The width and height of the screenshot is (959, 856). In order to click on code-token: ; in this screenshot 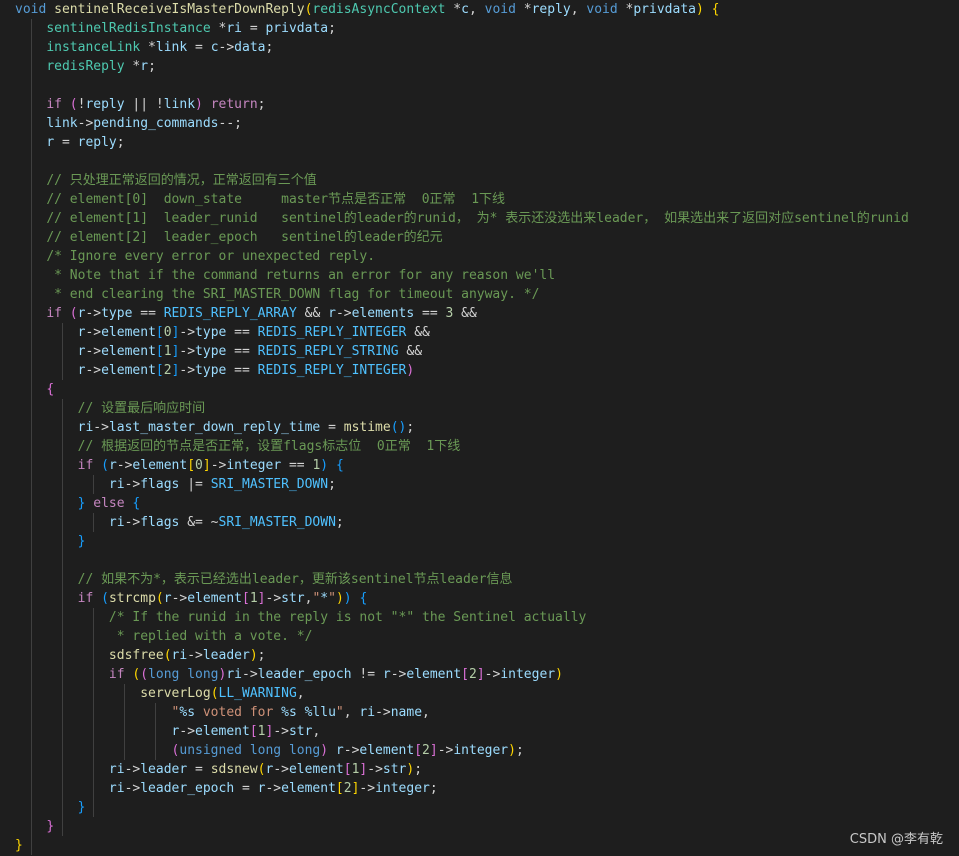, I will do `click(410, 427)`.